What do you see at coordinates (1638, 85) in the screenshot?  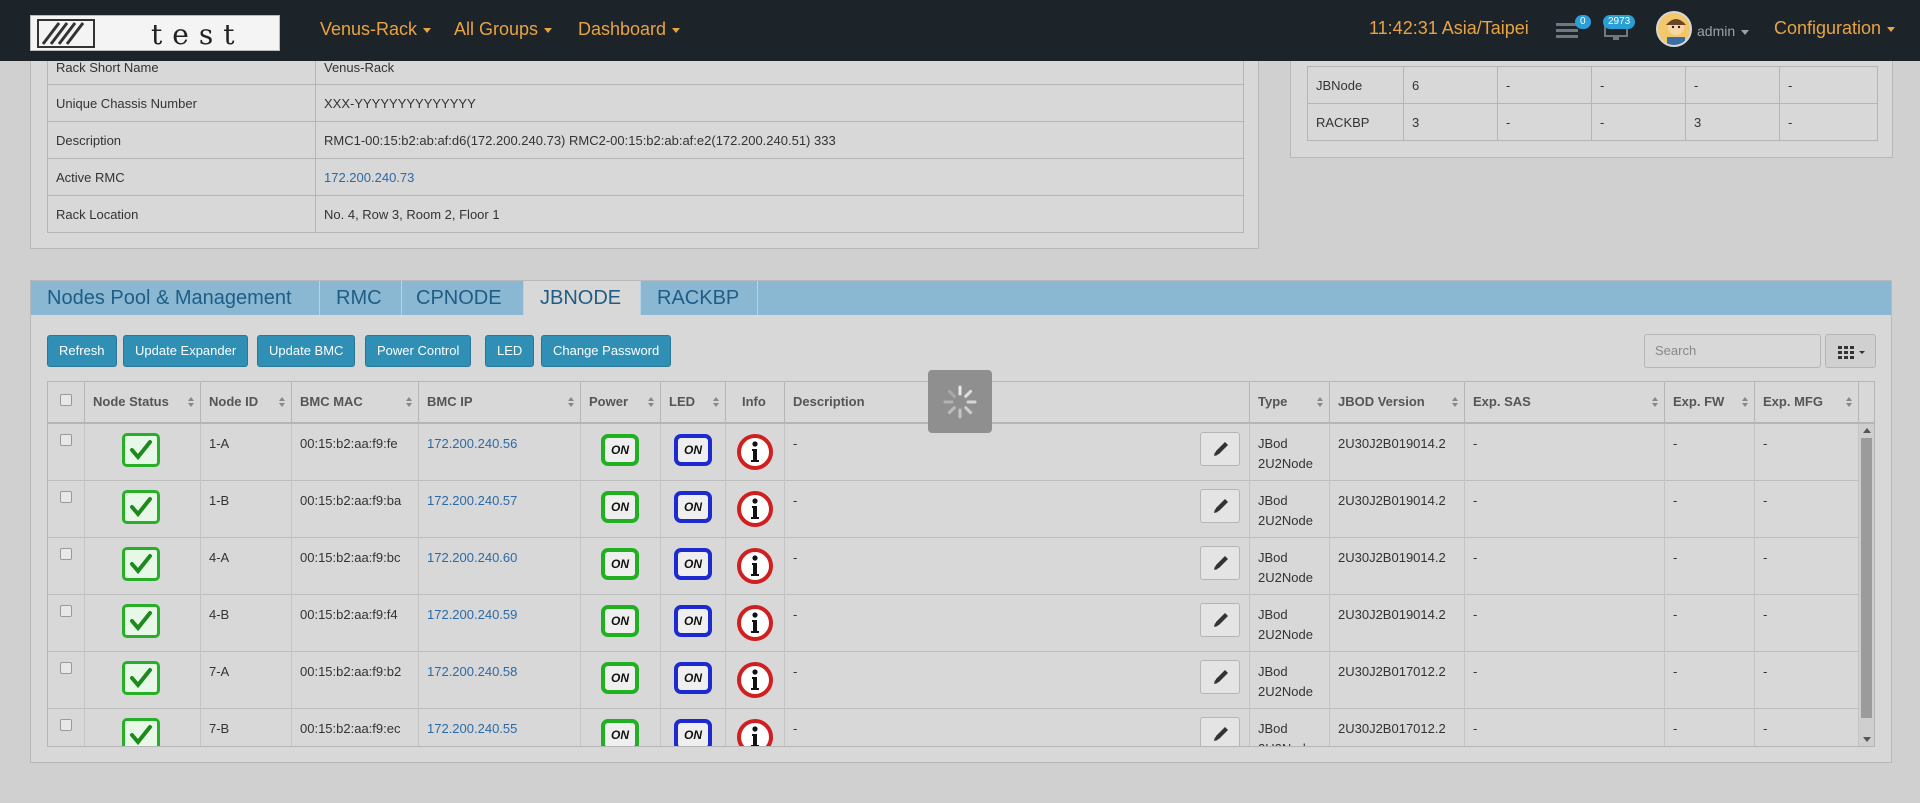 I see `summary-cell: -` at bounding box center [1638, 85].